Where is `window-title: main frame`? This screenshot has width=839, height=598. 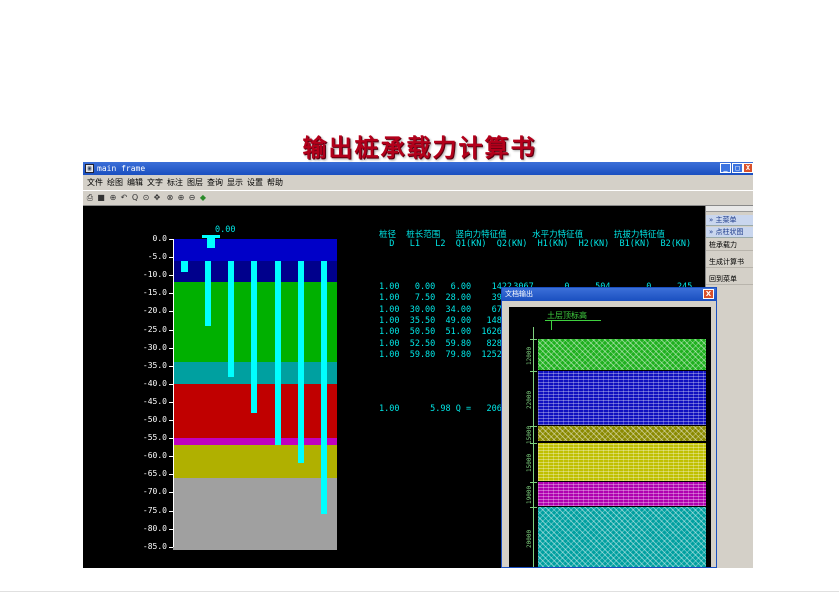 window-title: main frame is located at coordinates (121, 168).